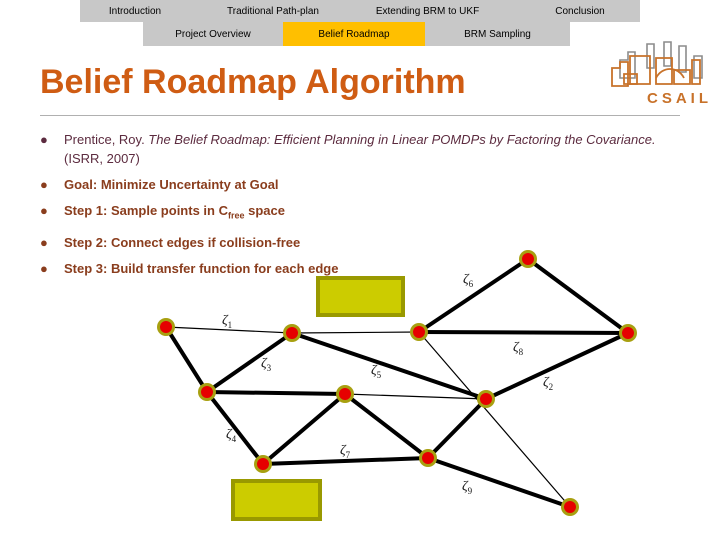 This screenshot has height=540, width=720. What do you see at coordinates (264, 210) in the screenshot?
I see `step1-suffix: space` at bounding box center [264, 210].